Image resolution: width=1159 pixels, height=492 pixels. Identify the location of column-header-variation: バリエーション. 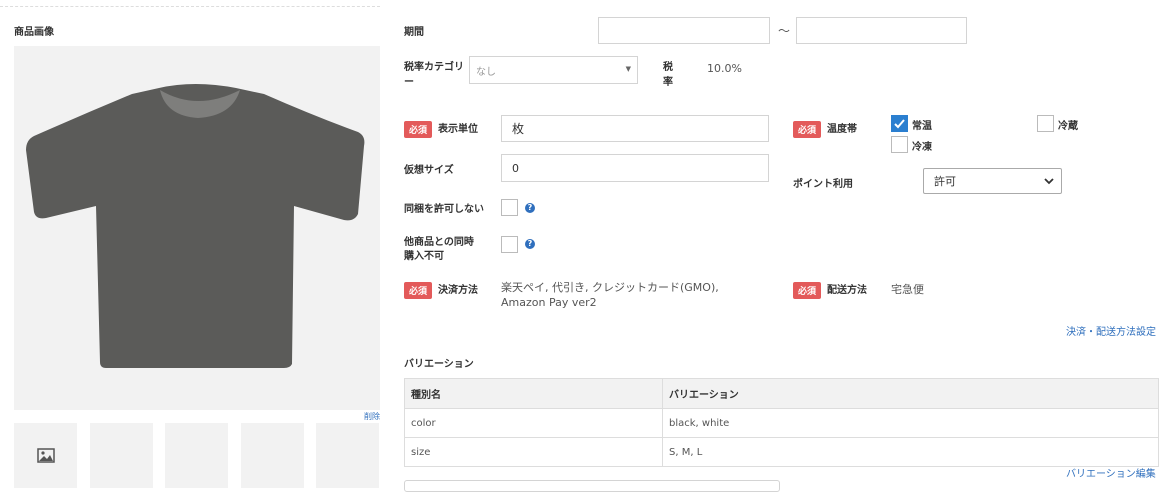
(910, 393).